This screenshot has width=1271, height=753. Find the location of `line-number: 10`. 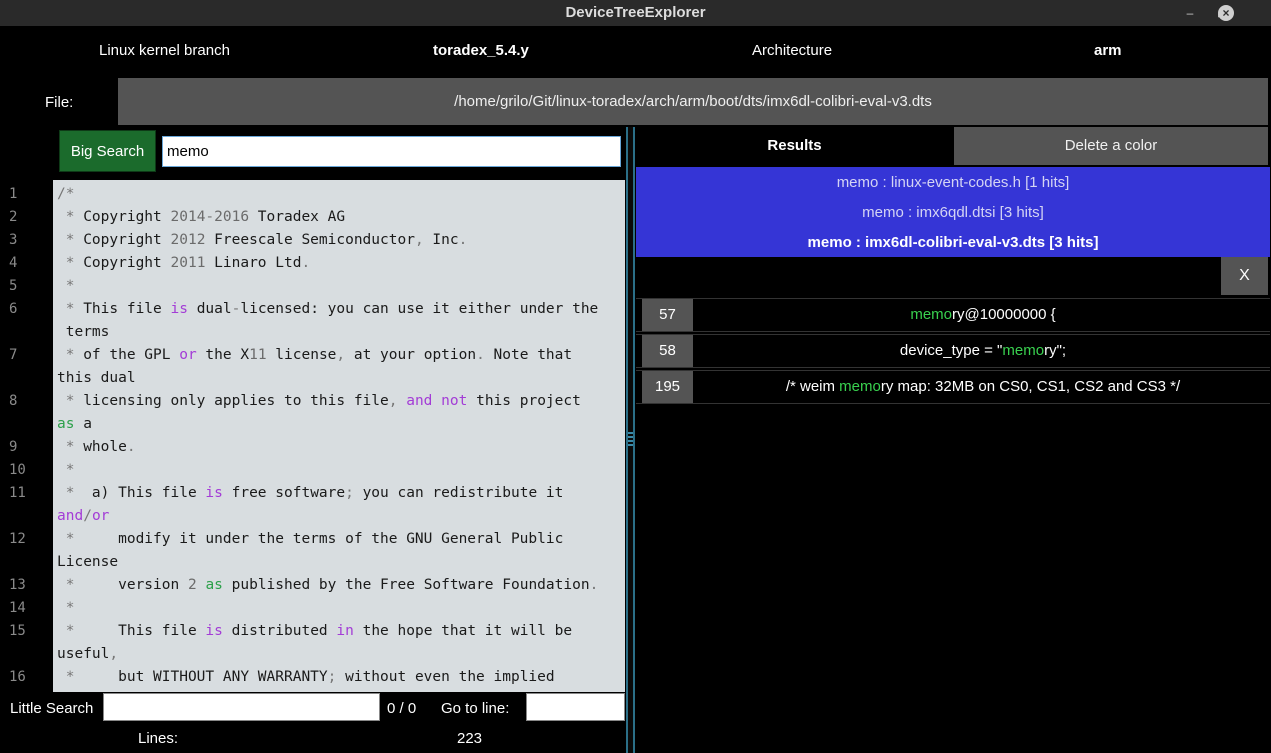

line-number: 10 is located at coordinates (17, 470).